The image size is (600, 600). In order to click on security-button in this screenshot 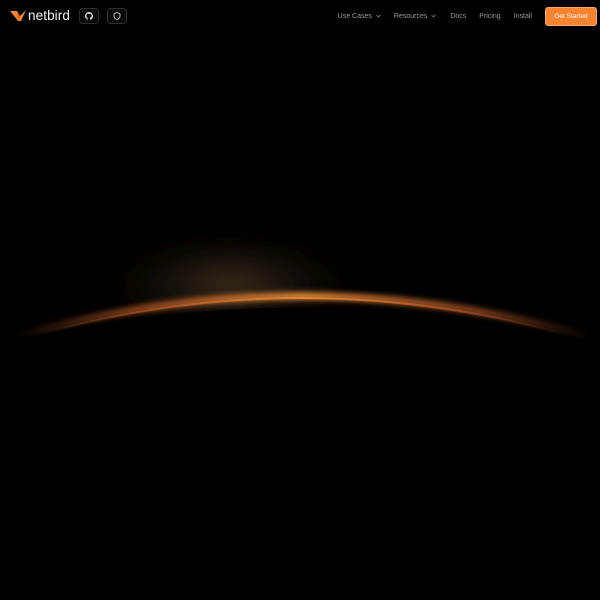, I will do `click(116, 16)`.